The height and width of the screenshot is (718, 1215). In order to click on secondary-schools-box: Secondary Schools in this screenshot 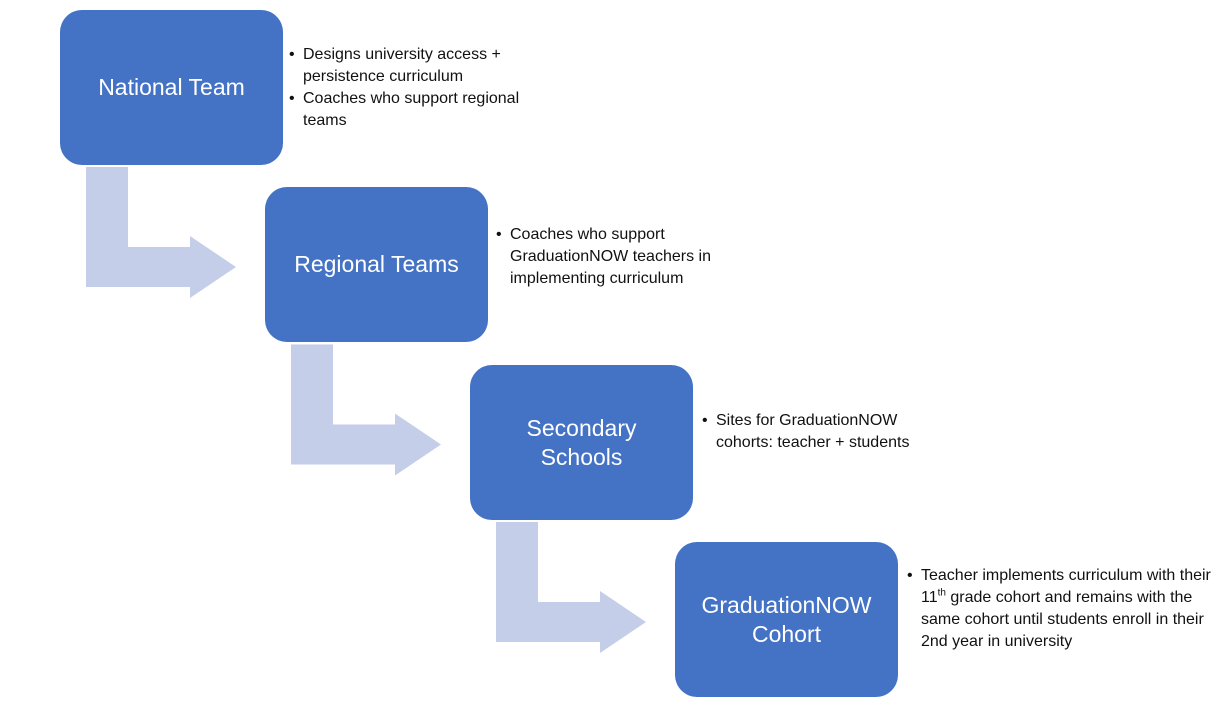, I will do `click(581, 442)`.